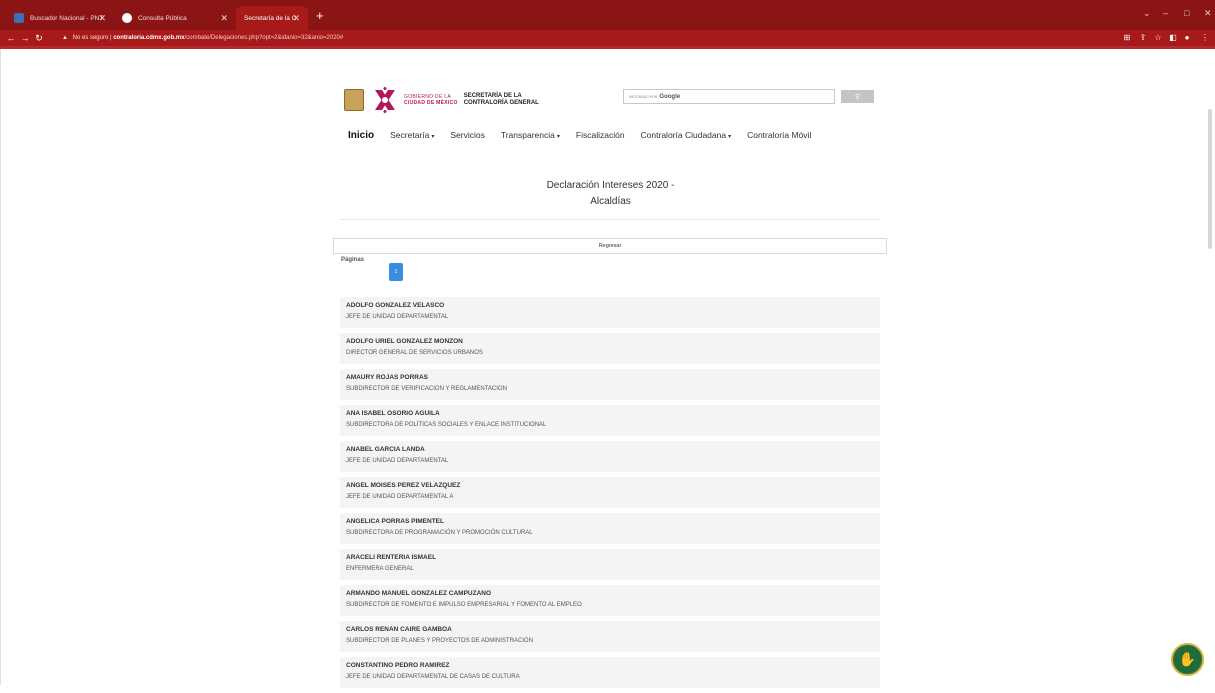 The height and width of the screenshot is (693, 1215). What do you see at coordinates (610, 185) in the screenshot?
I see `page-title: Declaración Intereses 2020 -` at bounding box center [610, 185].